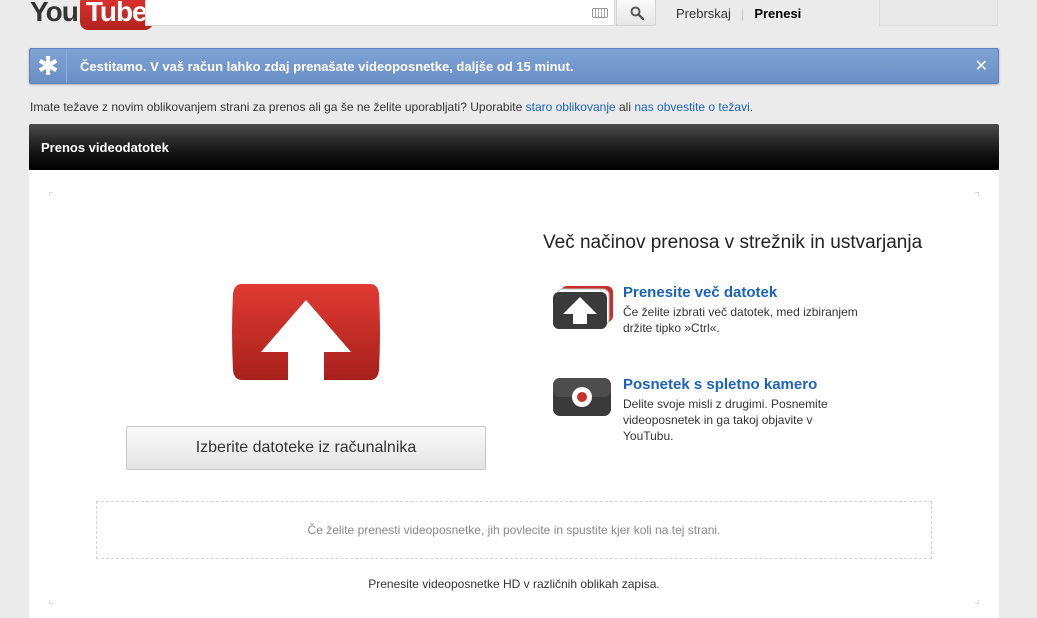  I want to click on keyboard-icon, so click(600, 13).